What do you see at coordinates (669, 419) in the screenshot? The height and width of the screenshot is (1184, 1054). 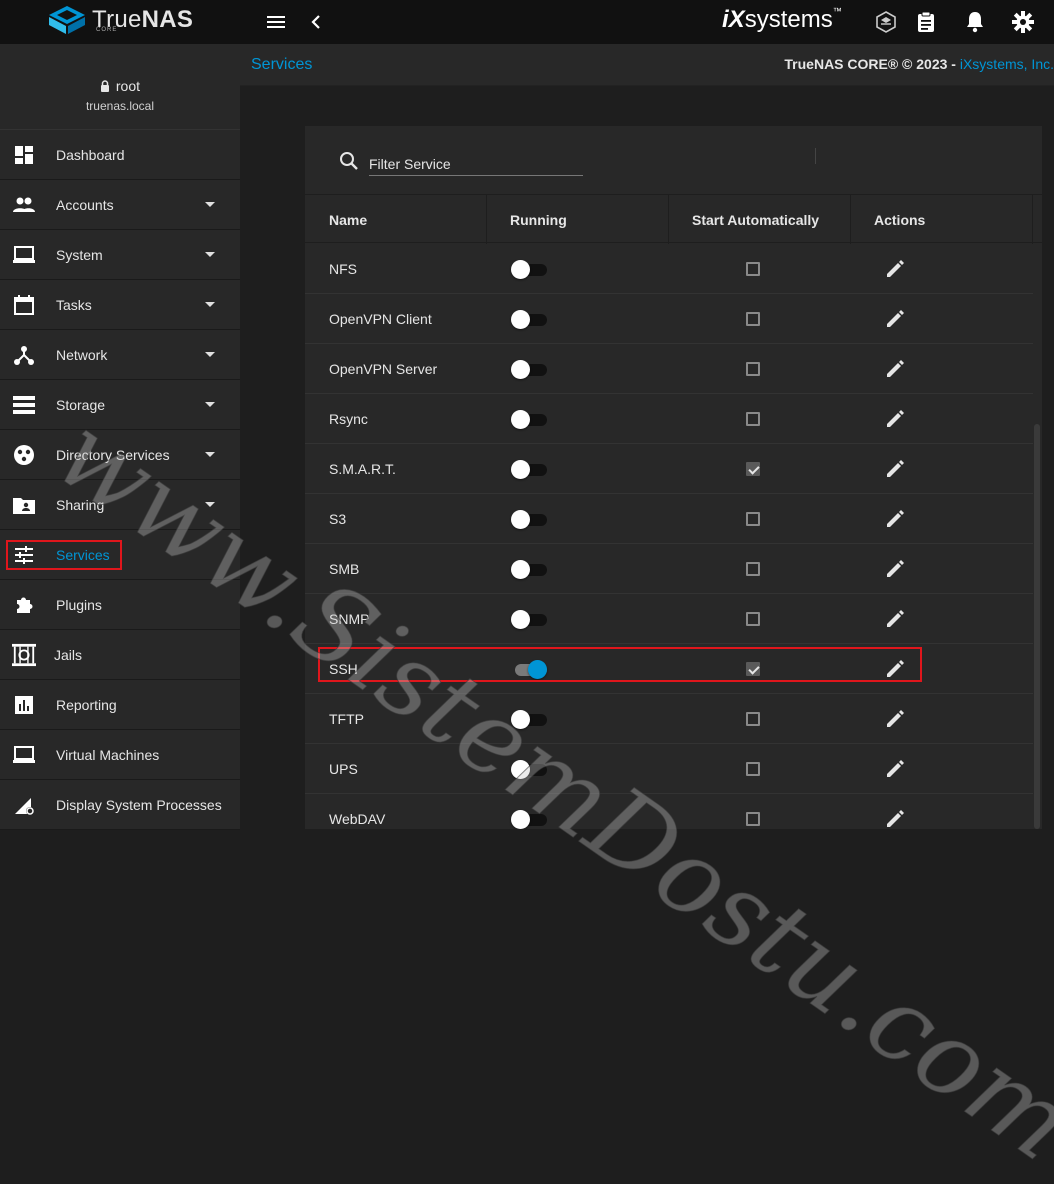 I see `table-row: Rsync` at bounding box center [669, 419].